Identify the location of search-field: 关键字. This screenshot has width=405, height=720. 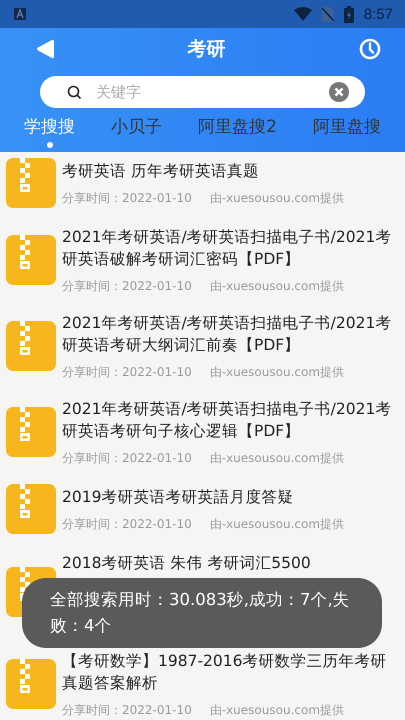
(205, 92).